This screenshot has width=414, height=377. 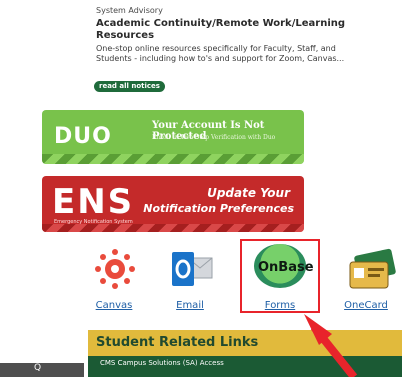 I want to click on student-related-links-header: Student Related Links, so click(x=245, y=343).